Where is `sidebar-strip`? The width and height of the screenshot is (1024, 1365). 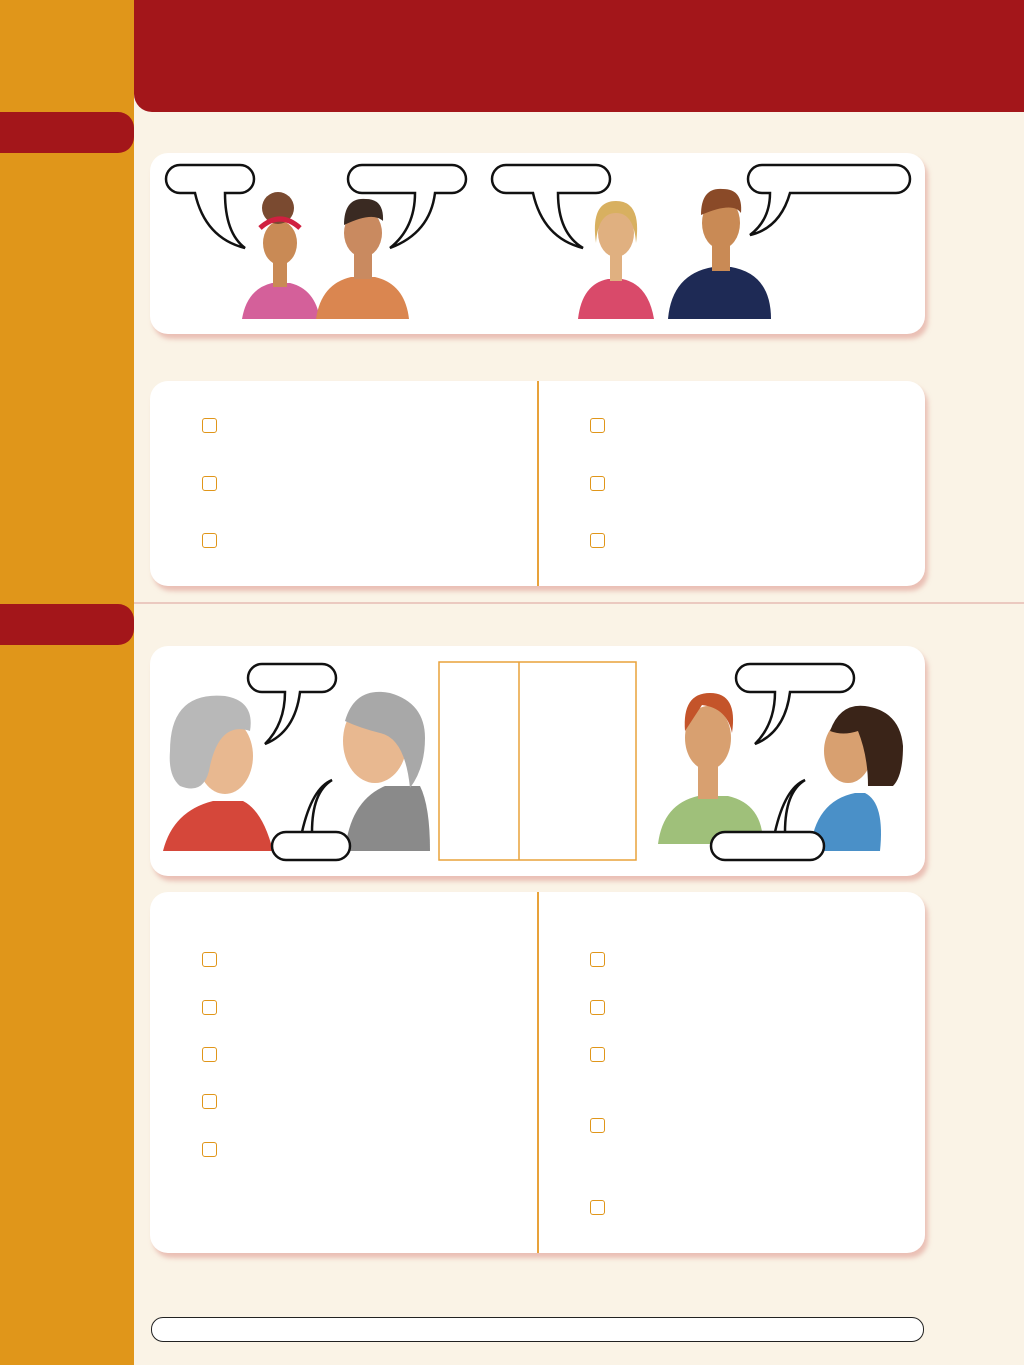 sidebar-strip is located at coordinates (67, 682).